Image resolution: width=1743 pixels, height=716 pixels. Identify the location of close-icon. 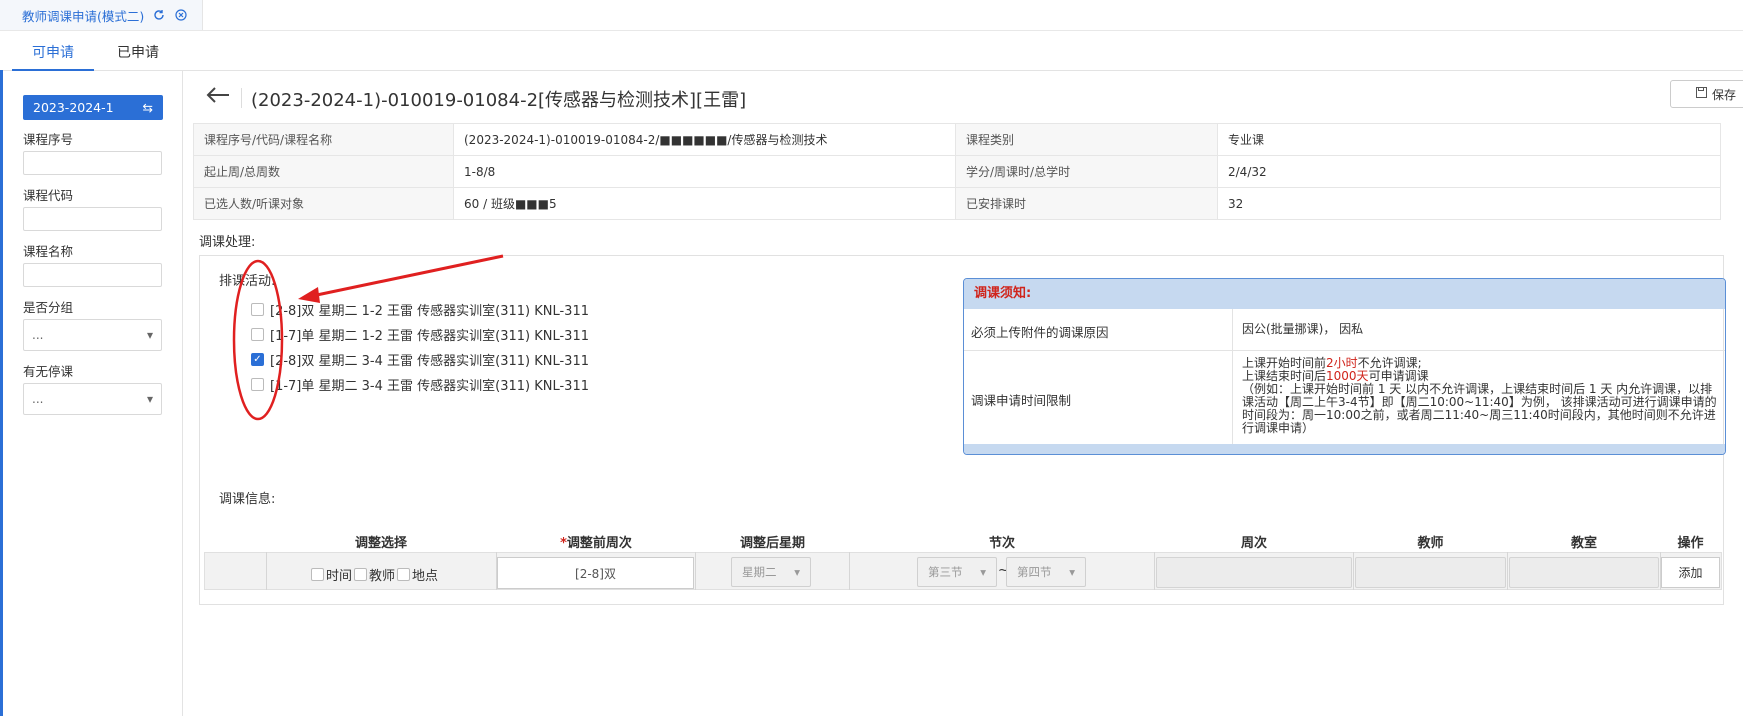
(181, 15).